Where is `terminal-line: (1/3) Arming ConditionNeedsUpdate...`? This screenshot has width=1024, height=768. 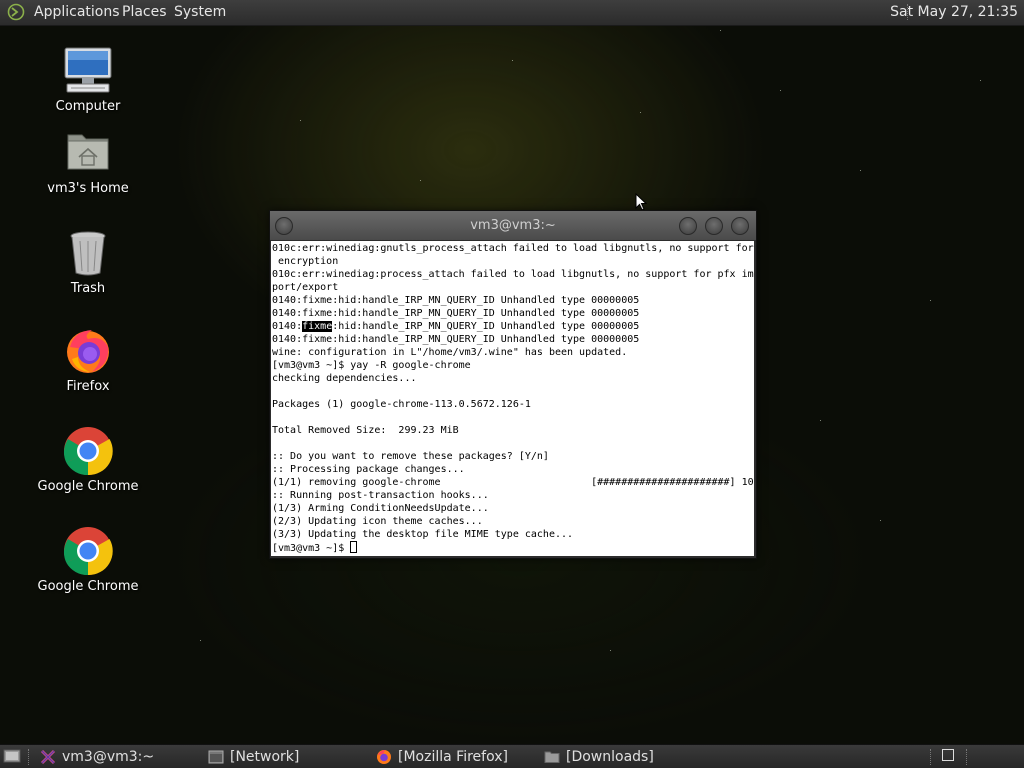 terminal-line: (1/3) Arming ConditionNeedsUpdate... is located at coordinates (380, 508).